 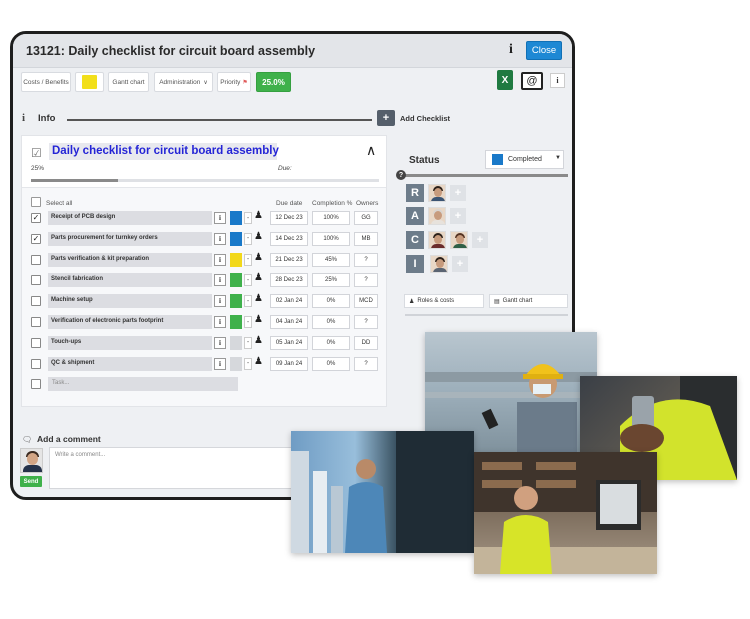 What do you see at coordinates (130, 259) in the screenshot?
I see `task-name: Parts verification & kit preparation` at bounding box center [130, 259].